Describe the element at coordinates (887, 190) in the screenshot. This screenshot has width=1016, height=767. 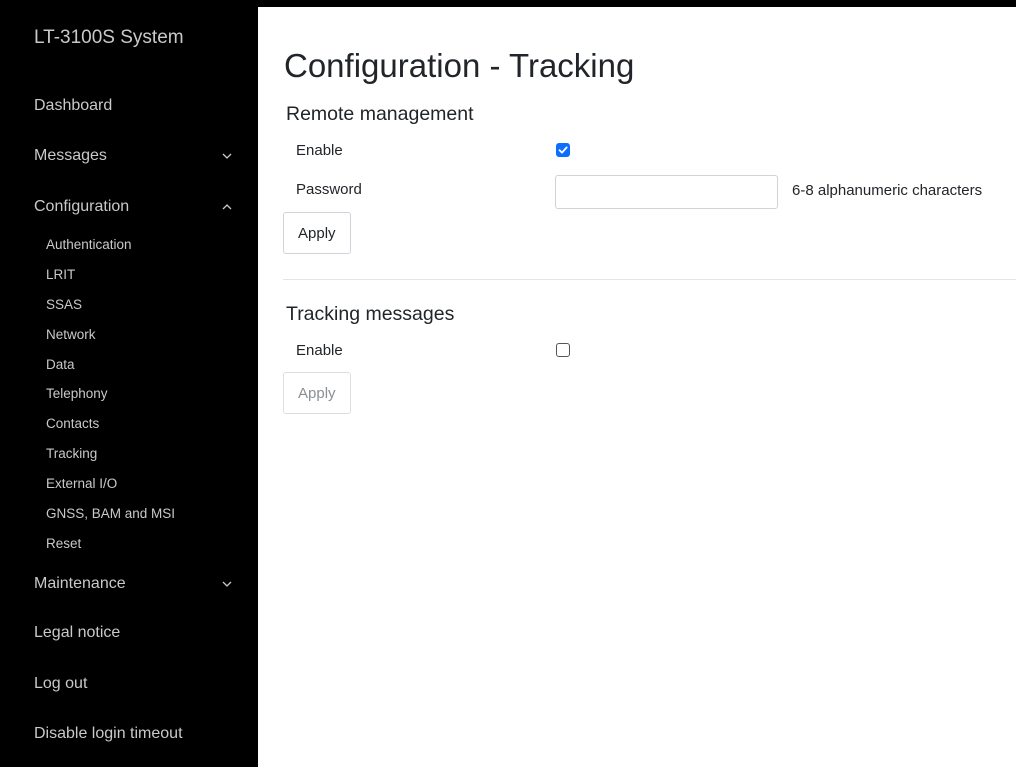
I see `password-hint: 6-8 alphanumeric characters` at that location.